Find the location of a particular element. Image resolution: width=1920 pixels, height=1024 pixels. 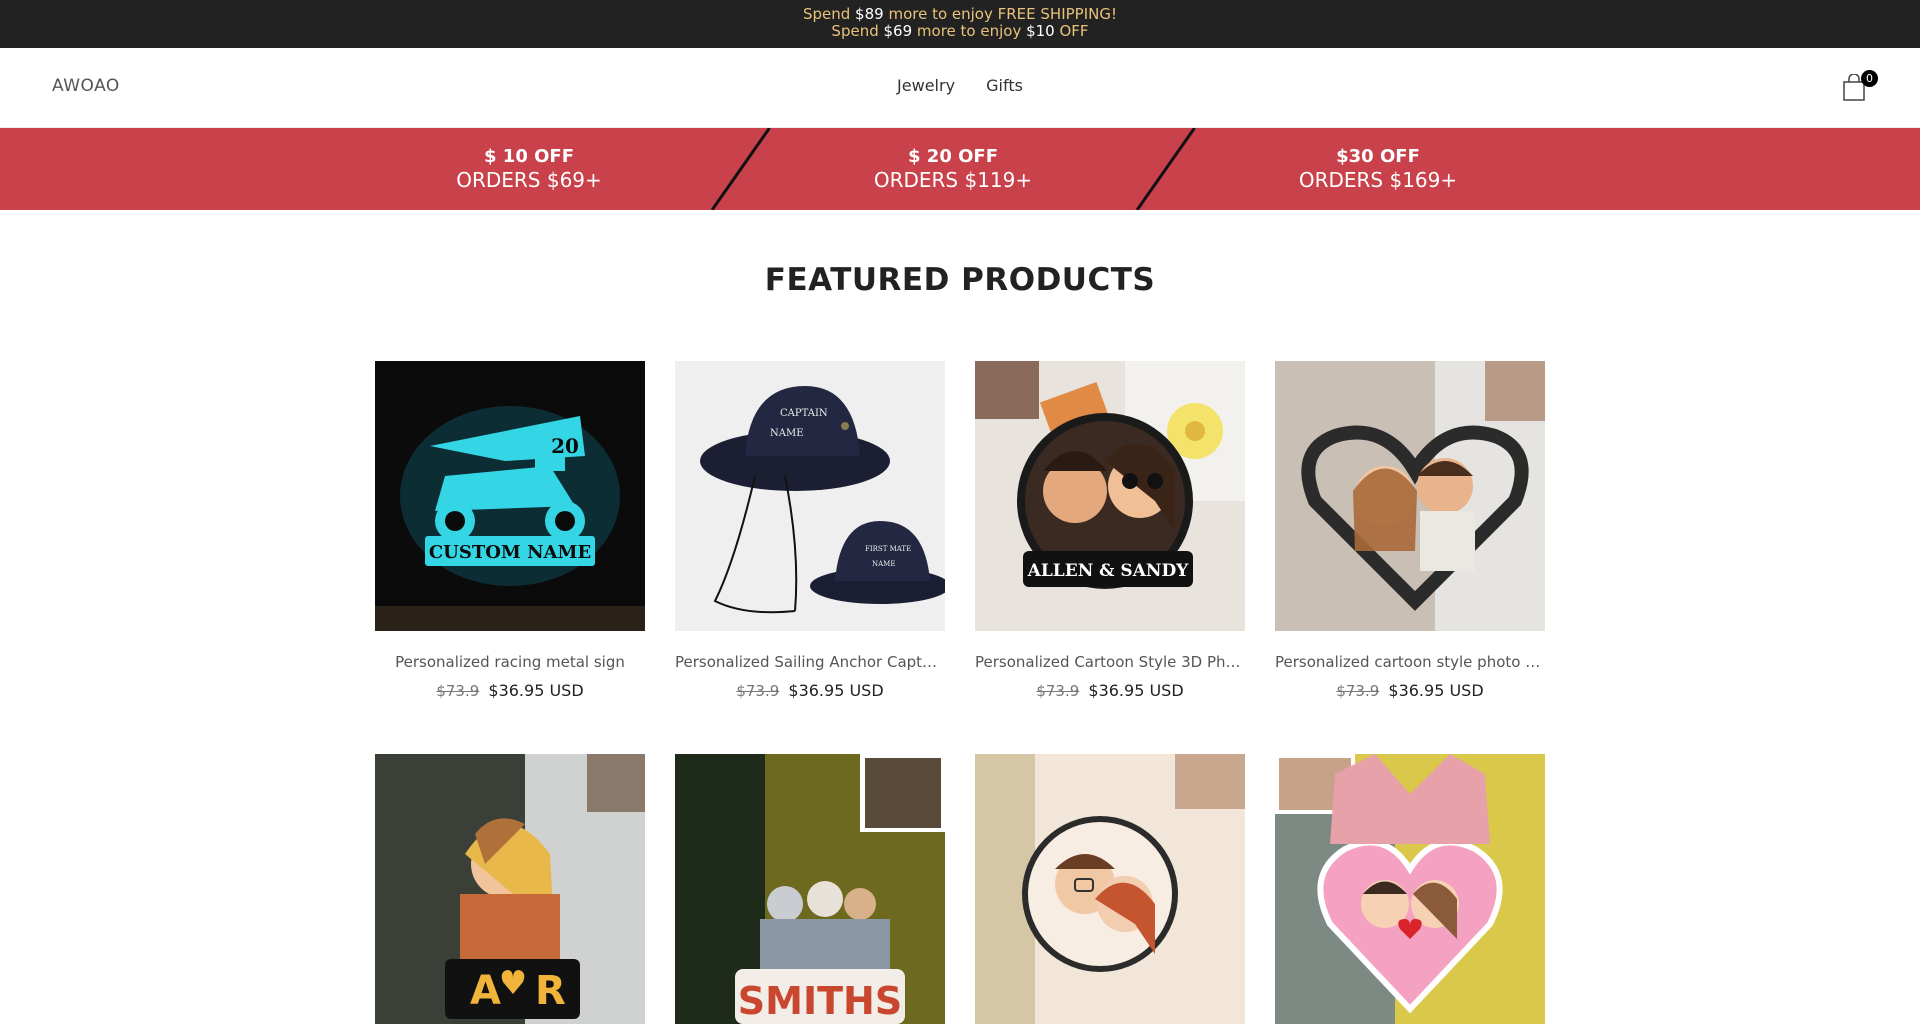

product-image-family-christmas-sign: SMITHS is located at coordinates (810, 889).